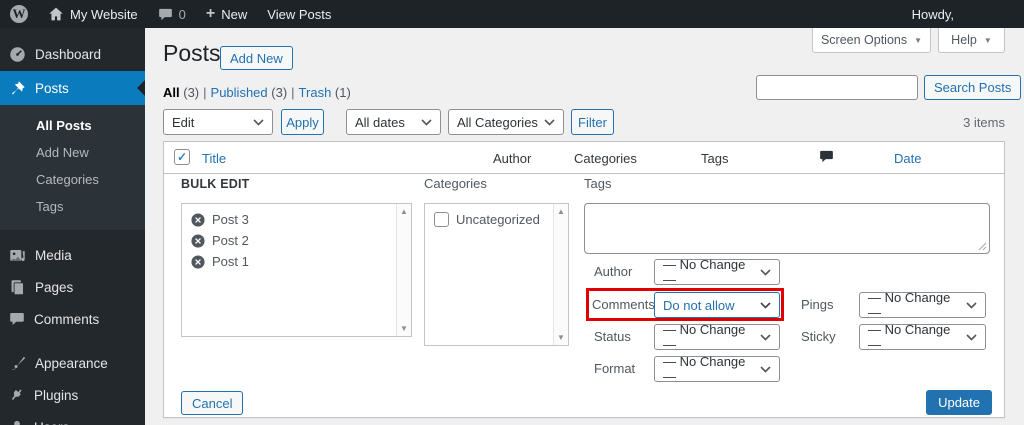 Image resolution: width=1024 pixels, height=425 pixels. I want to click on list-item: Post 1, so click(296, 261).